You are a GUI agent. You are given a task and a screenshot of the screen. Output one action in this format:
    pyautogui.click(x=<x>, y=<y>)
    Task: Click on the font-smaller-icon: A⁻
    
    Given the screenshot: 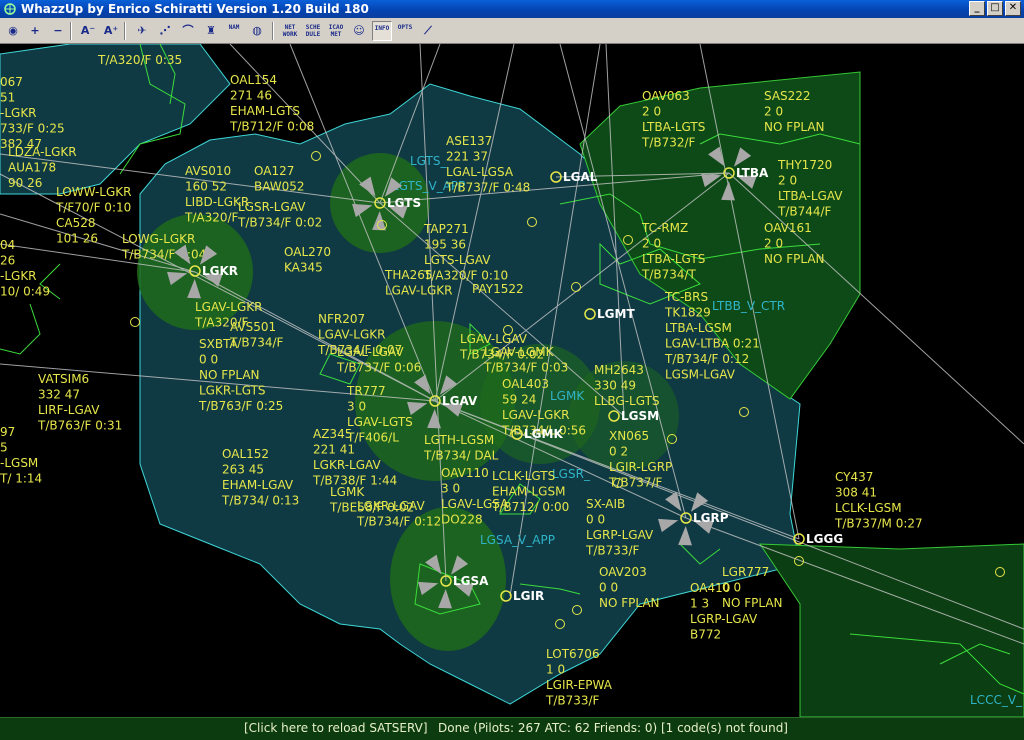 What is the action you would take?
    pyautogui.click(x=88, y=31)
    